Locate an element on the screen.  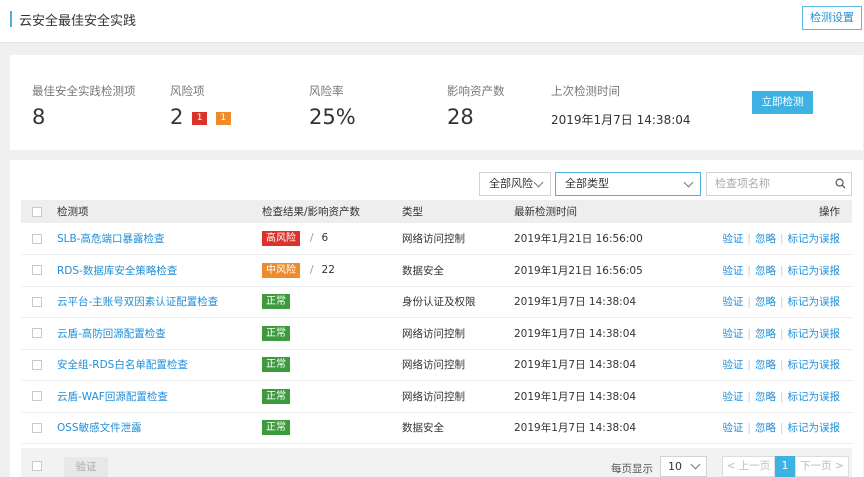
stat-value: 28 is located at coordinates (460, 117).